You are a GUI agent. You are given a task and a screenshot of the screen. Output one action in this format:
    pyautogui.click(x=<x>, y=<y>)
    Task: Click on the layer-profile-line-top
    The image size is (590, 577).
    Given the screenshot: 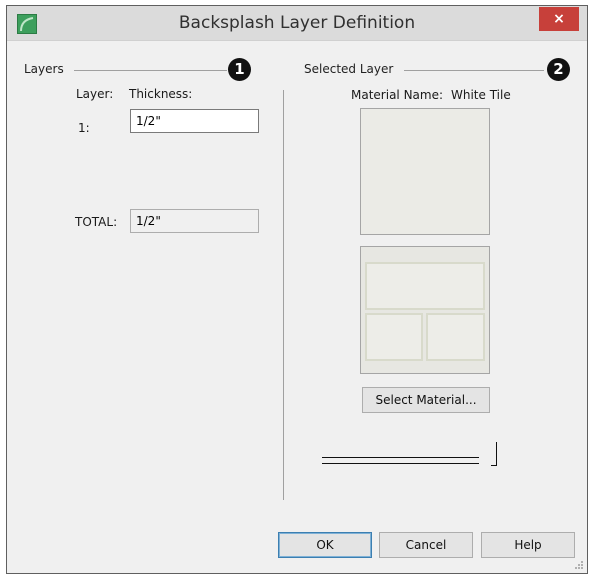 What is the action you would take?
    pyautogui.click(x=400, y=457)
    